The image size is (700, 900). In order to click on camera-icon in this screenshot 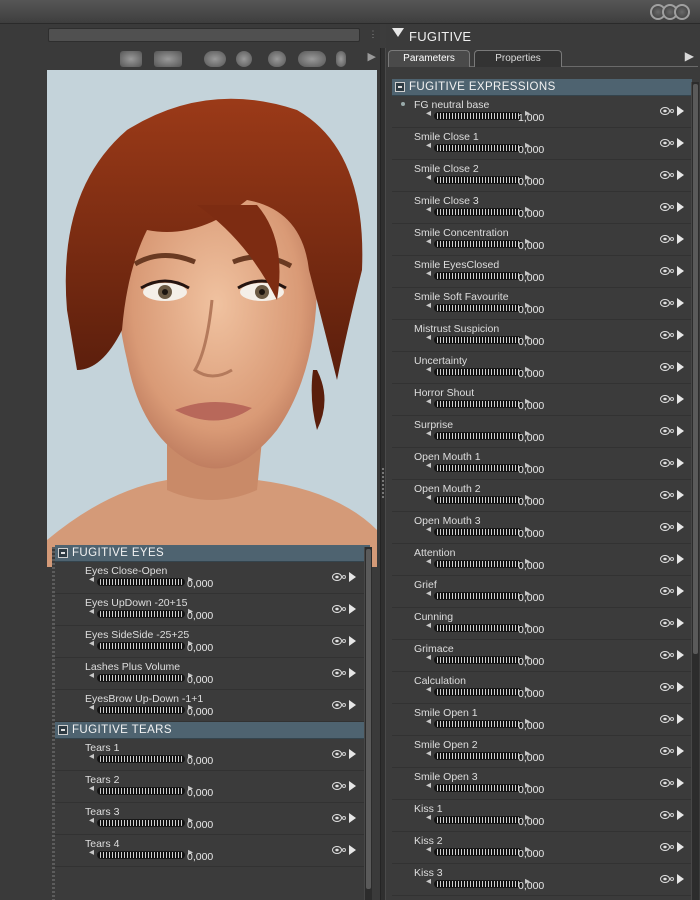, I will do `click(131, 59)`.